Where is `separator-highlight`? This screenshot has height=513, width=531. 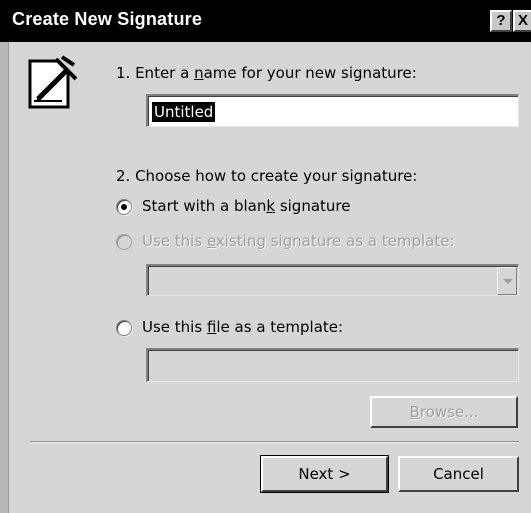 separator-highlight is located at coordinates (274, 442).